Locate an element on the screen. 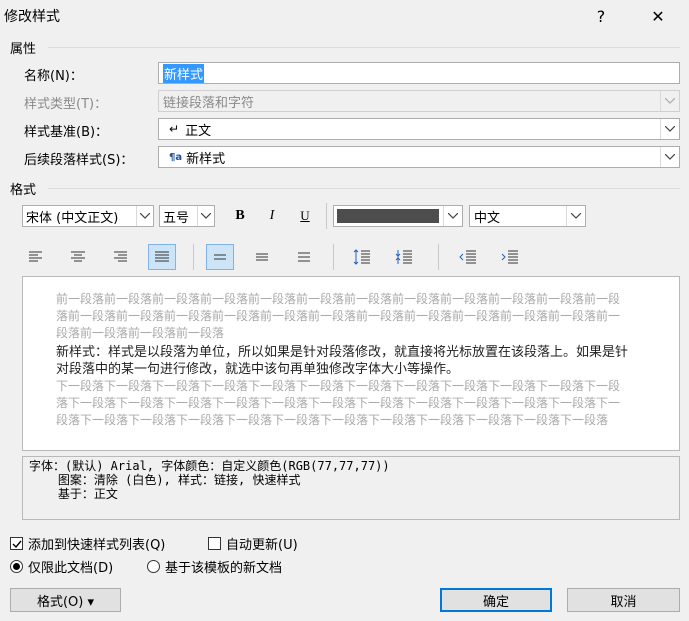  italic-button: I is located at coordinates (272, 216).